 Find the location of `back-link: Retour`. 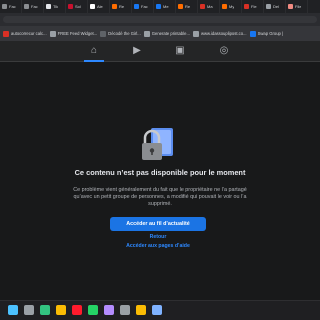

back-link: Retour is located at coordinates (158, 237).